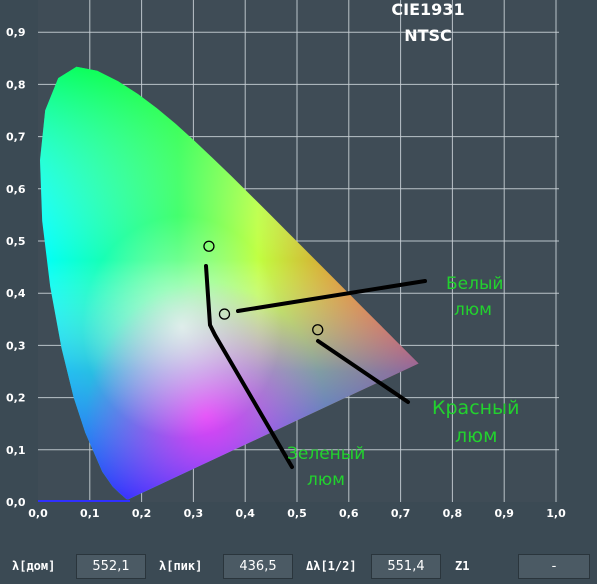 The height and width of the screenshot is (584, 597). I want to click on x-tick-label: 0,1, so click(90, 513).